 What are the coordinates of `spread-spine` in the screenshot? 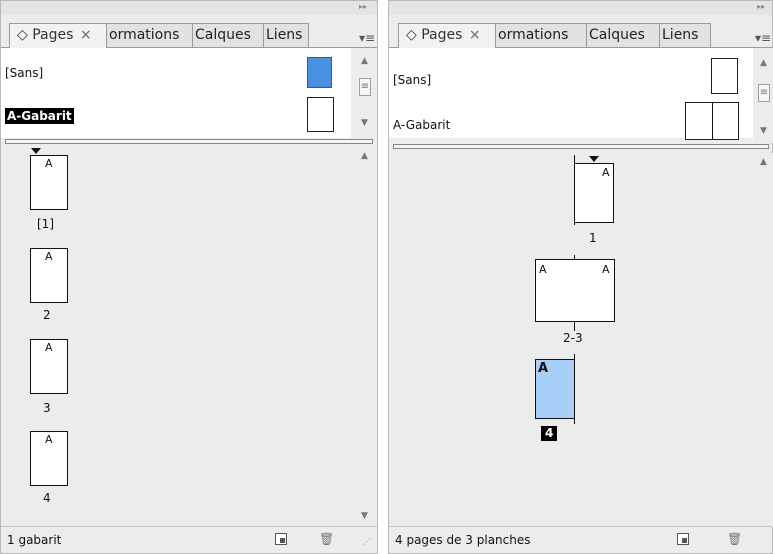 It's located at (712, 121).